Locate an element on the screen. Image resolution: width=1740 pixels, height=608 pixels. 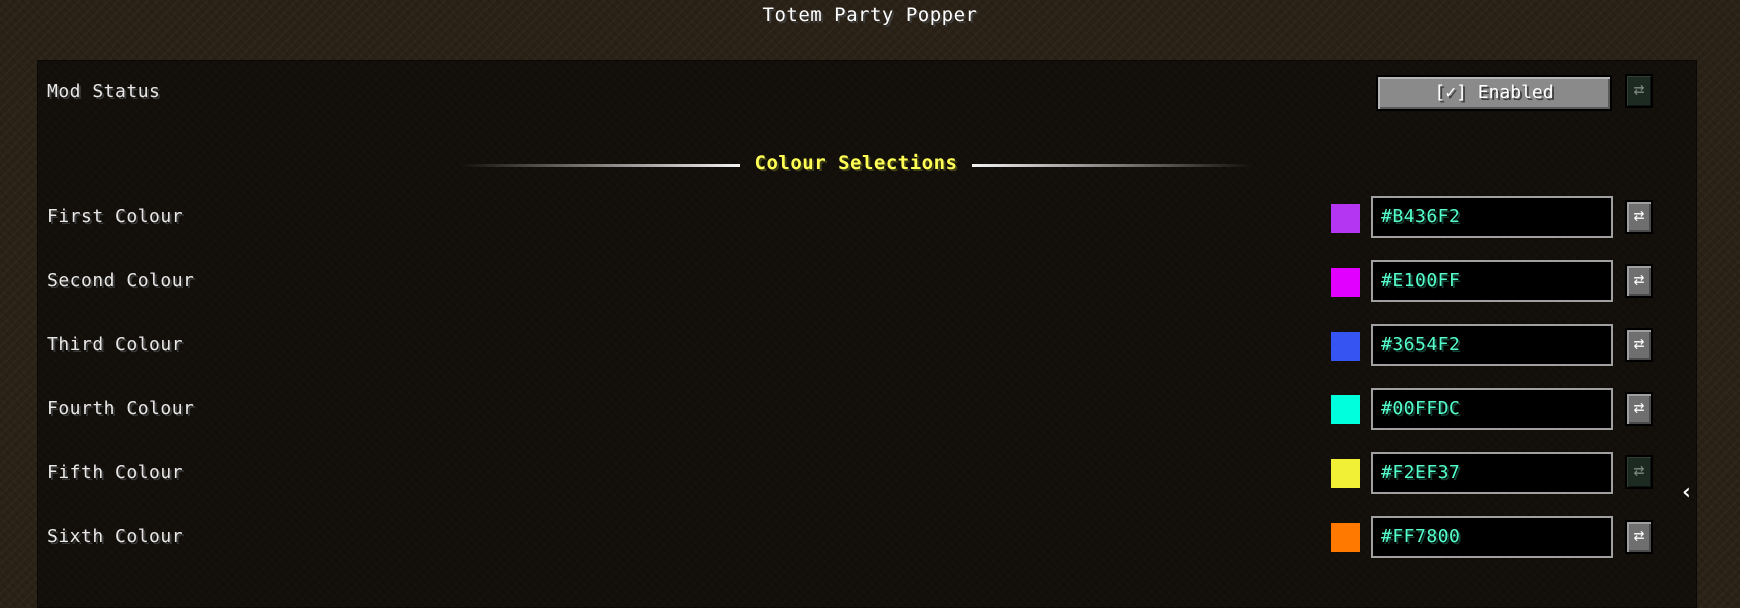
colour-hex-input: #00FFDC is located at coordinates (1492, 409).